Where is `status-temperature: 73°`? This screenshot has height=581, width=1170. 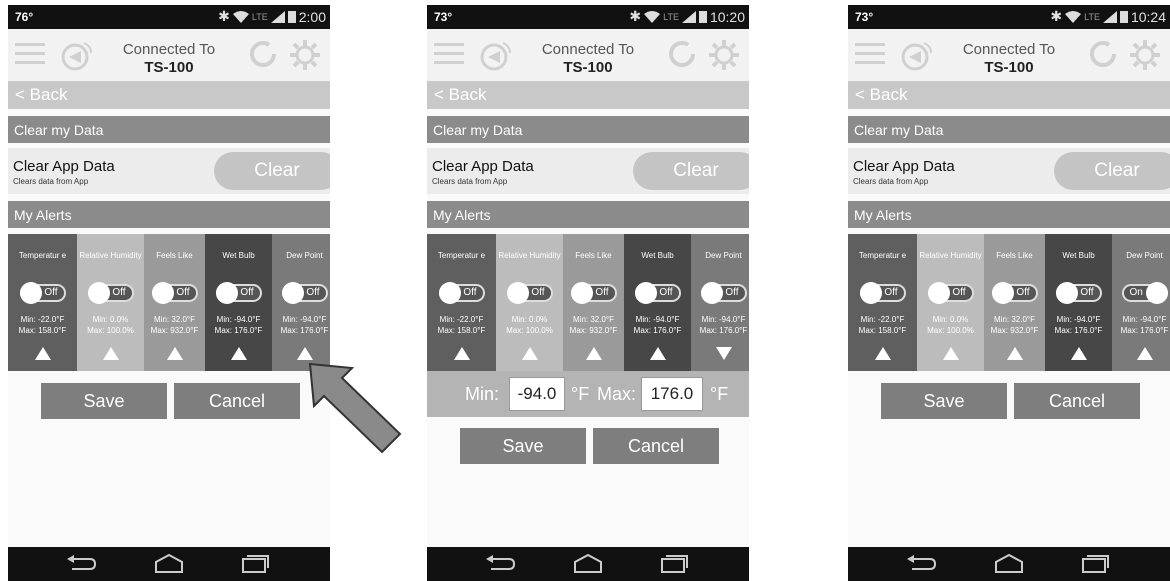 status-temperature: 73° is located at coordinates (443, 17).